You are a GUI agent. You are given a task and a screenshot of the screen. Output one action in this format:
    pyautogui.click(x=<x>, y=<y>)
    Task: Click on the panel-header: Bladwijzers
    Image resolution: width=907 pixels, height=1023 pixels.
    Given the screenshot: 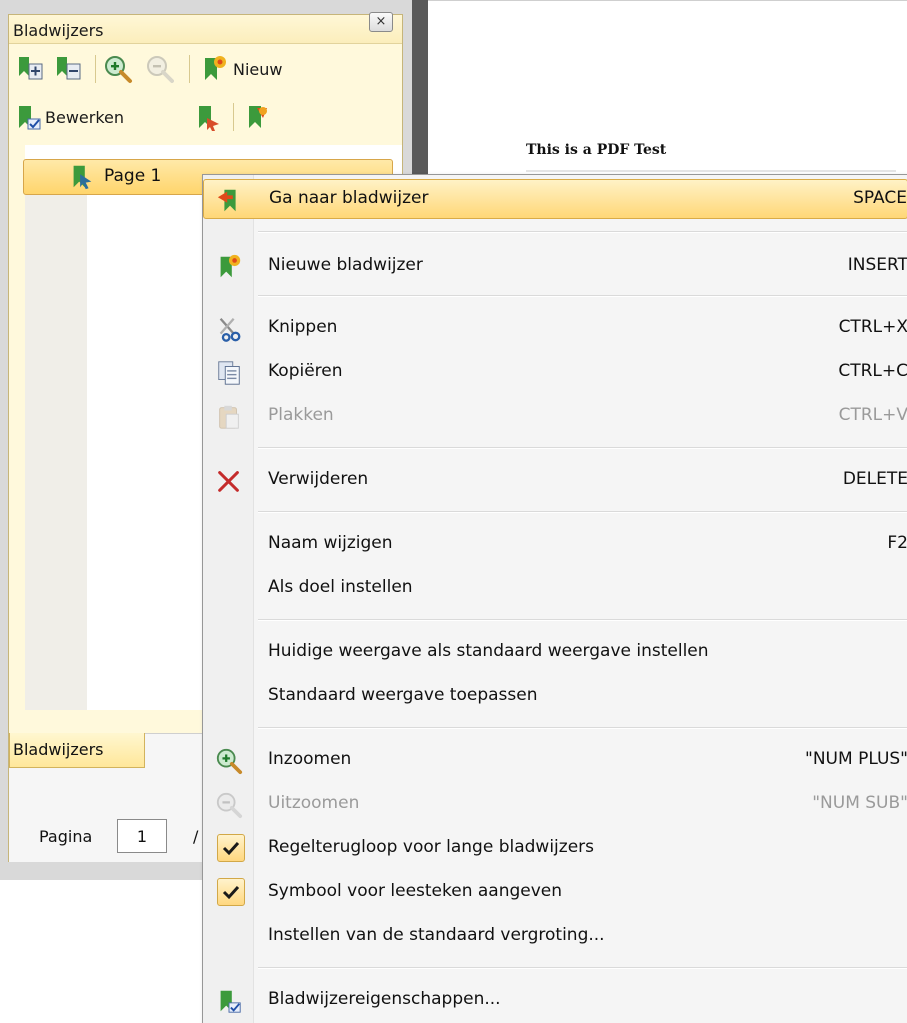 What is the action you would take?
    pyautogui.click(x=205, y=29)
    